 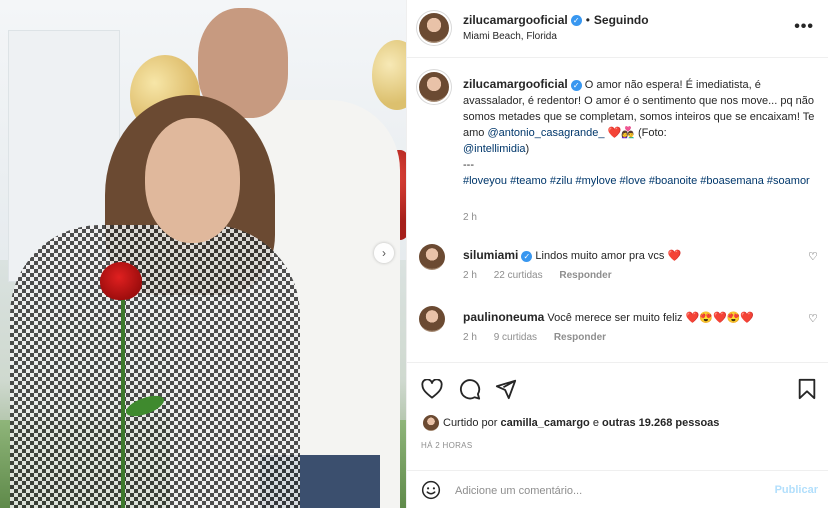 What do you see at coordinates (544, 275) in the screenshot?
I see `comment-meta: 2 h 22 curtidas Responder` at bounding box center [544, 275].